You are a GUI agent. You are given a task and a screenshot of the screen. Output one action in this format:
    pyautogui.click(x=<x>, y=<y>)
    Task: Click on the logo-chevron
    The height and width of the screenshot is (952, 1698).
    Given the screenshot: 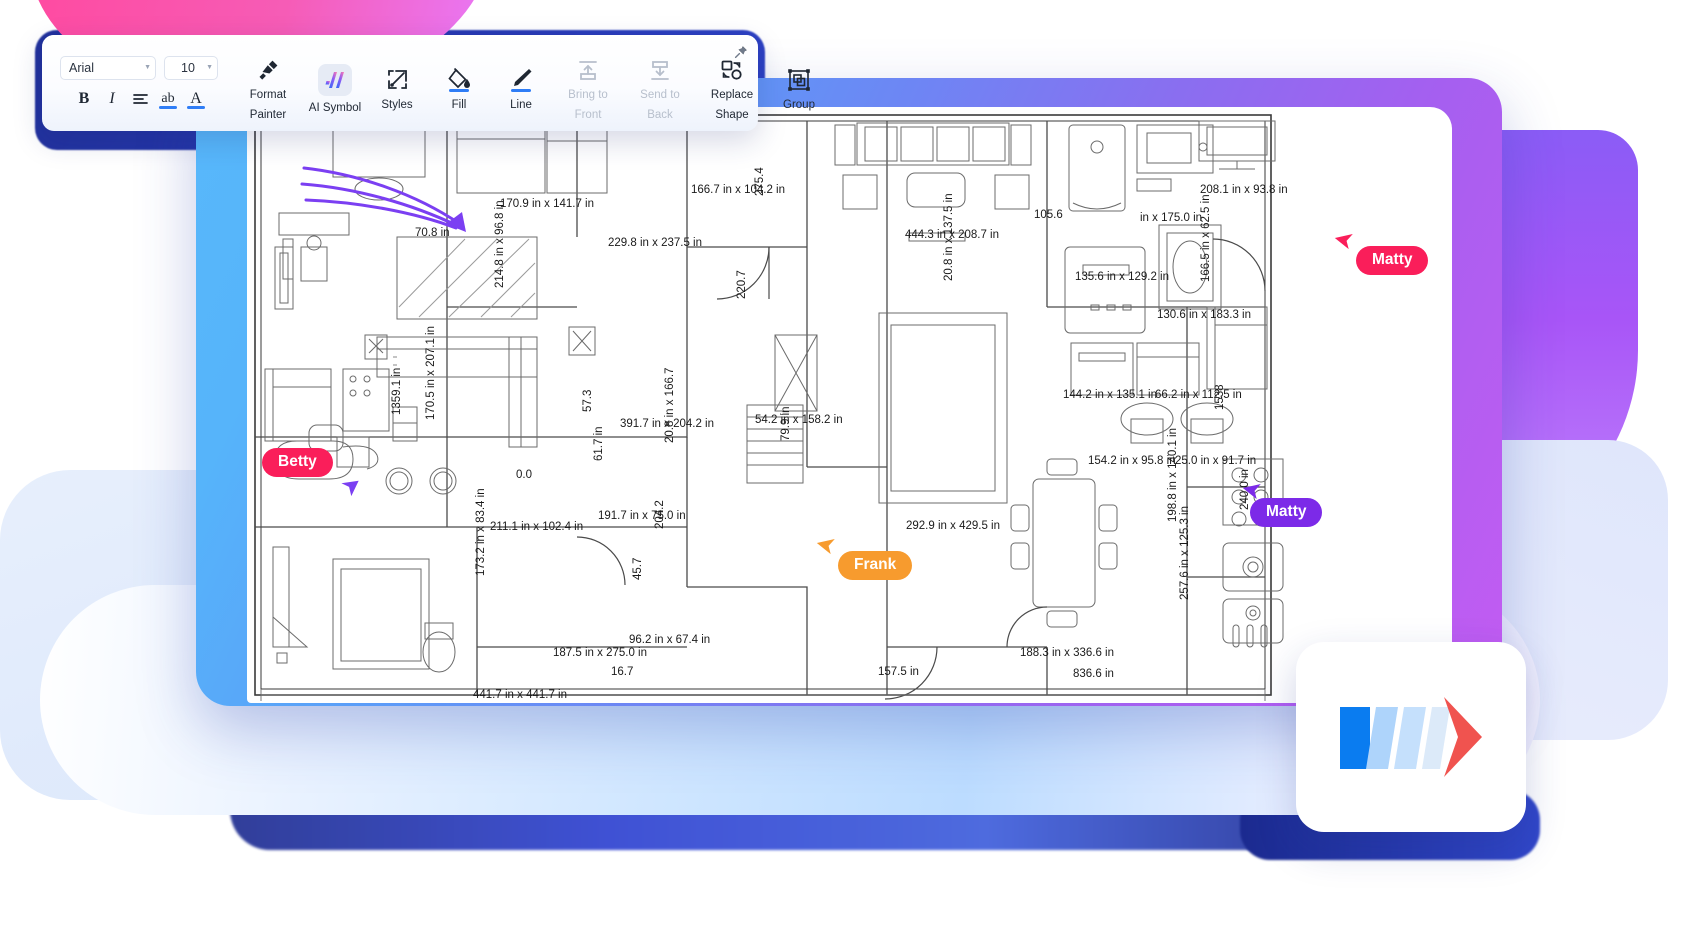 What is the action you would take?
    pyautogui.click(x=1463, y=737)
    